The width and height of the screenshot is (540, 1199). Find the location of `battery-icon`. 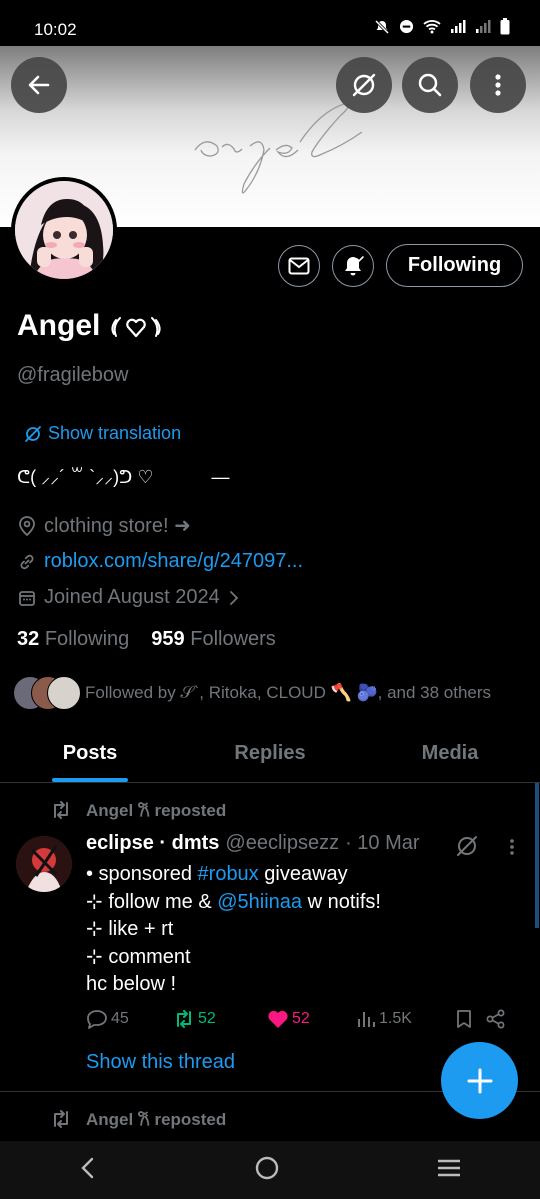

battery-icon is located at coordinates (505, 26).